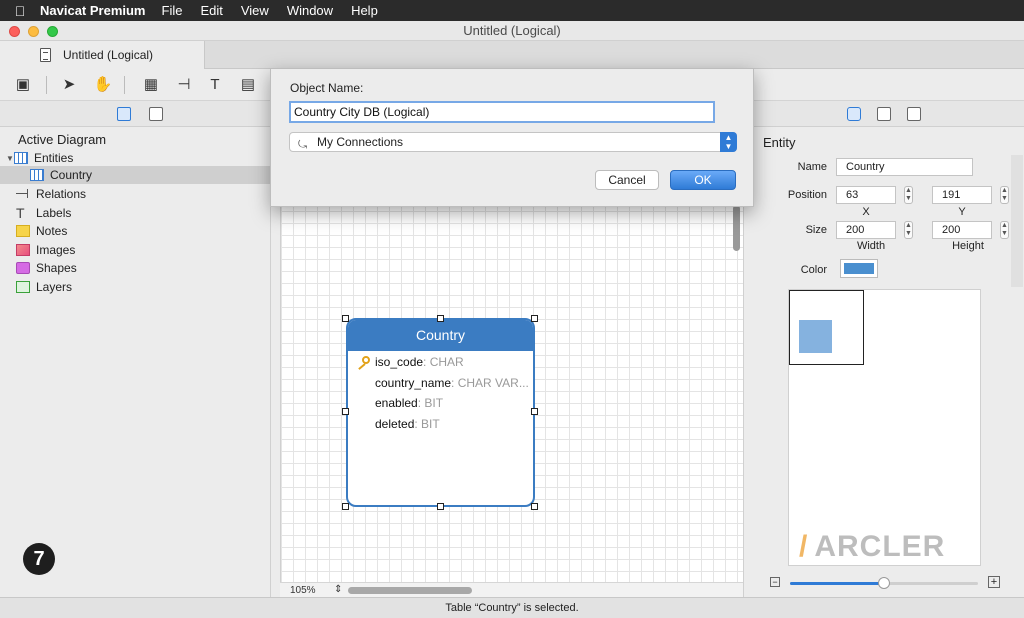  I want to click on position-x-field: 63, so click(866, 195).